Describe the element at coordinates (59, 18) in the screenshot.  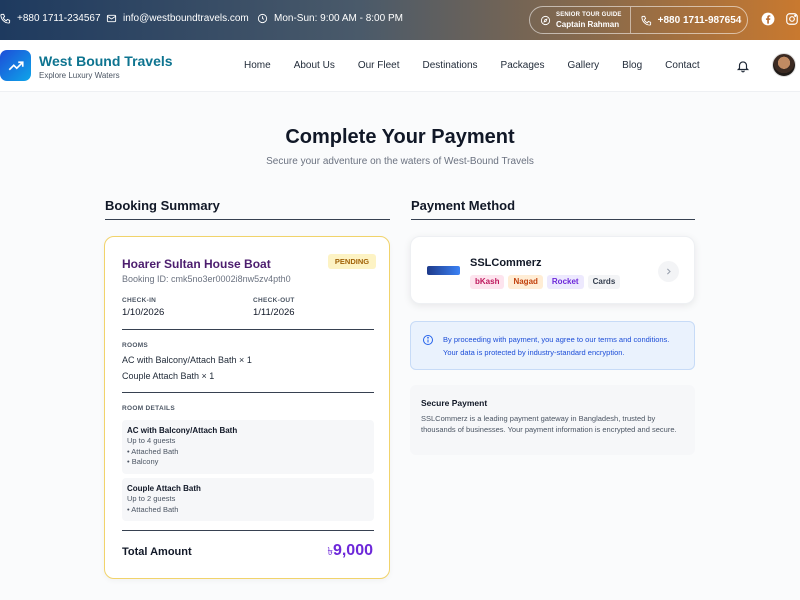
I see `topbar-phone-text: +880 1711-234567` at that location.